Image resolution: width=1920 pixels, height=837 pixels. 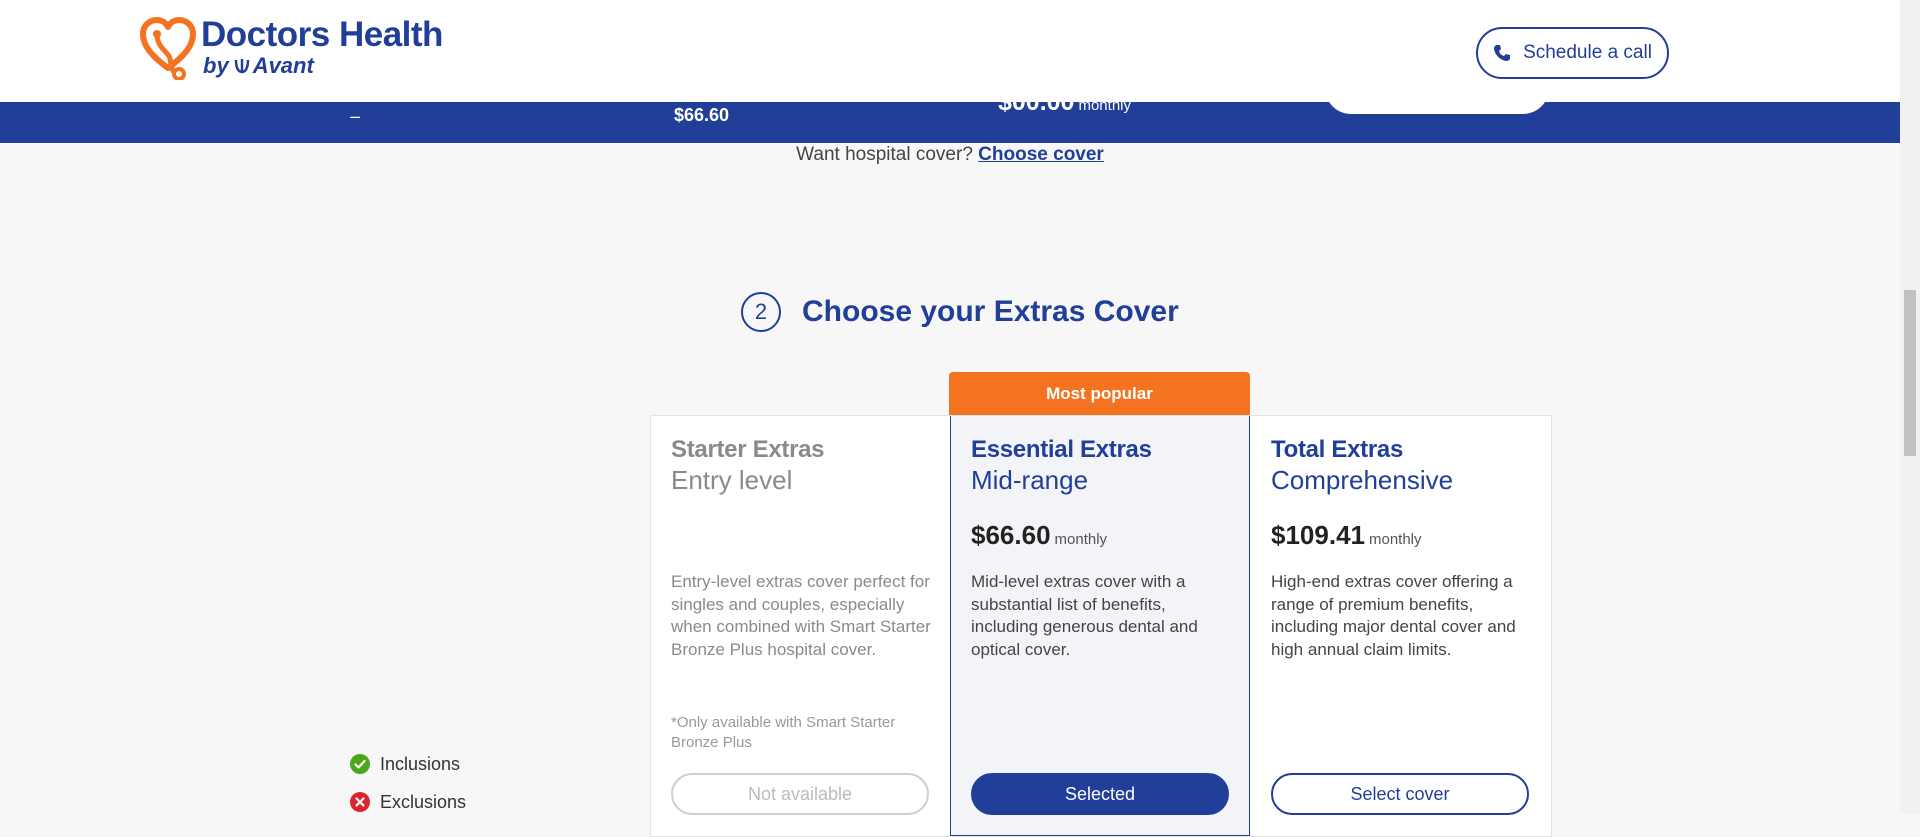 What do you see at coordinates (1100, 794) in the screenshot?
I see `selected-button: Selected` at bounding box center [1100, 794].